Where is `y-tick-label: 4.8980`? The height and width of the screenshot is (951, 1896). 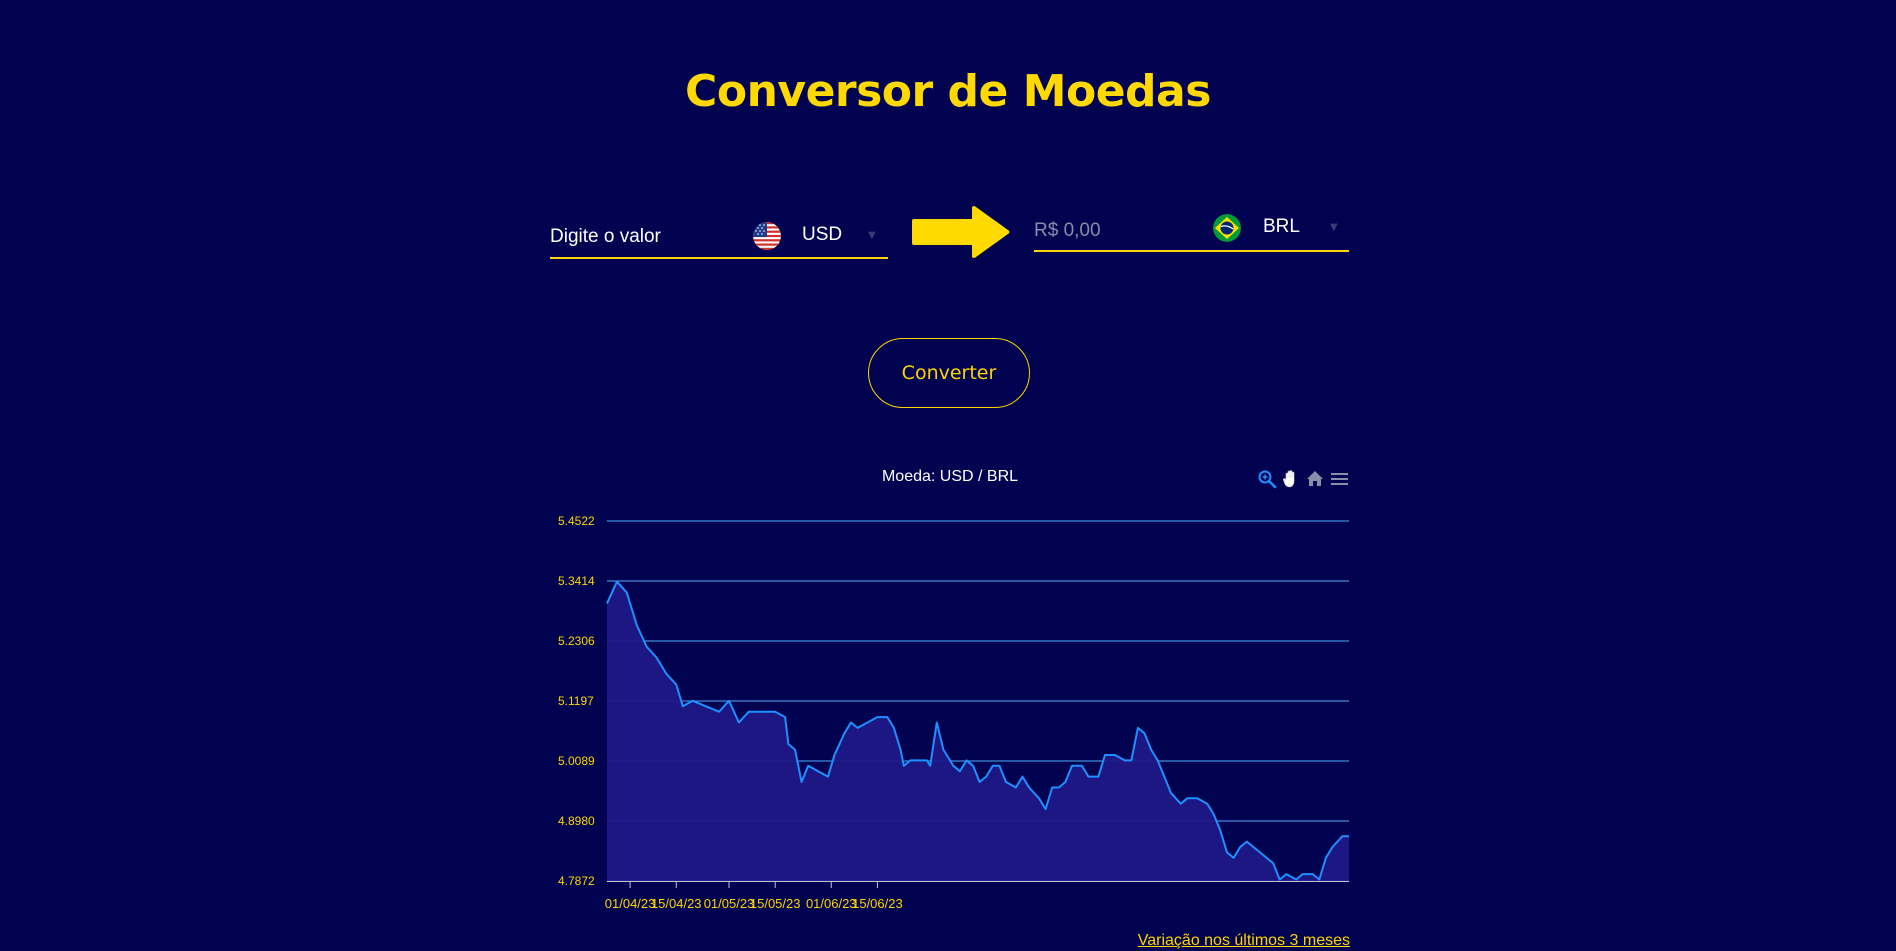 y-tick-label: 4.8980 is located at coordinates (576, 821).